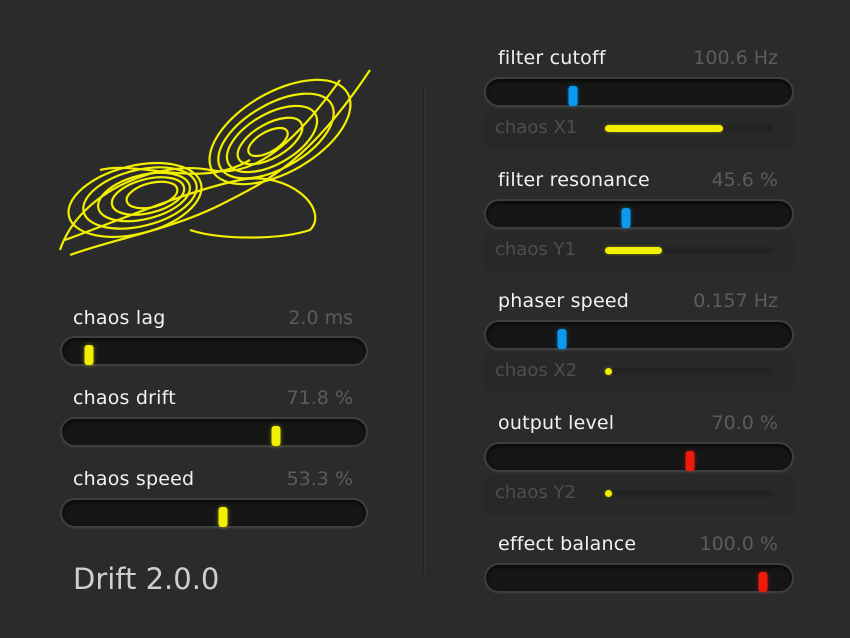  Describe the element at coordinates (639, 578) in the screenshot. I see `effect-balance-slider` at that location.